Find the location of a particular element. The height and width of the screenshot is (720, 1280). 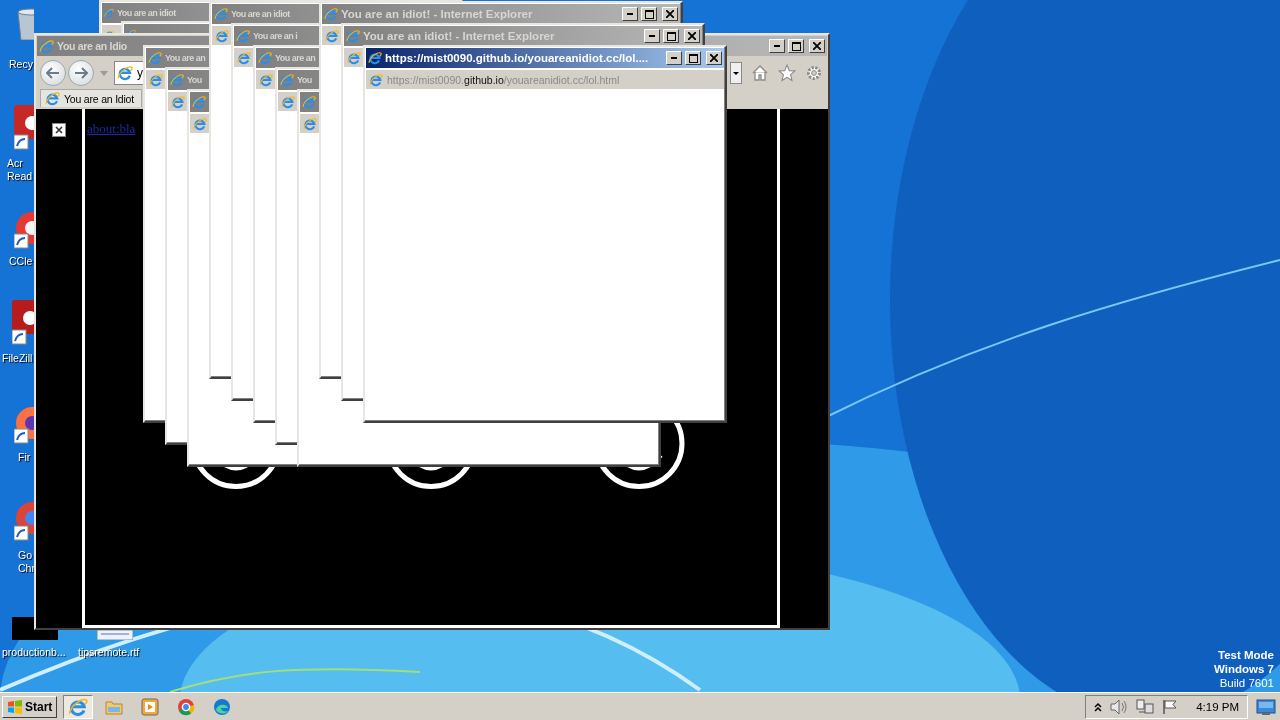

forward-button is located at coordinates (81, 73).